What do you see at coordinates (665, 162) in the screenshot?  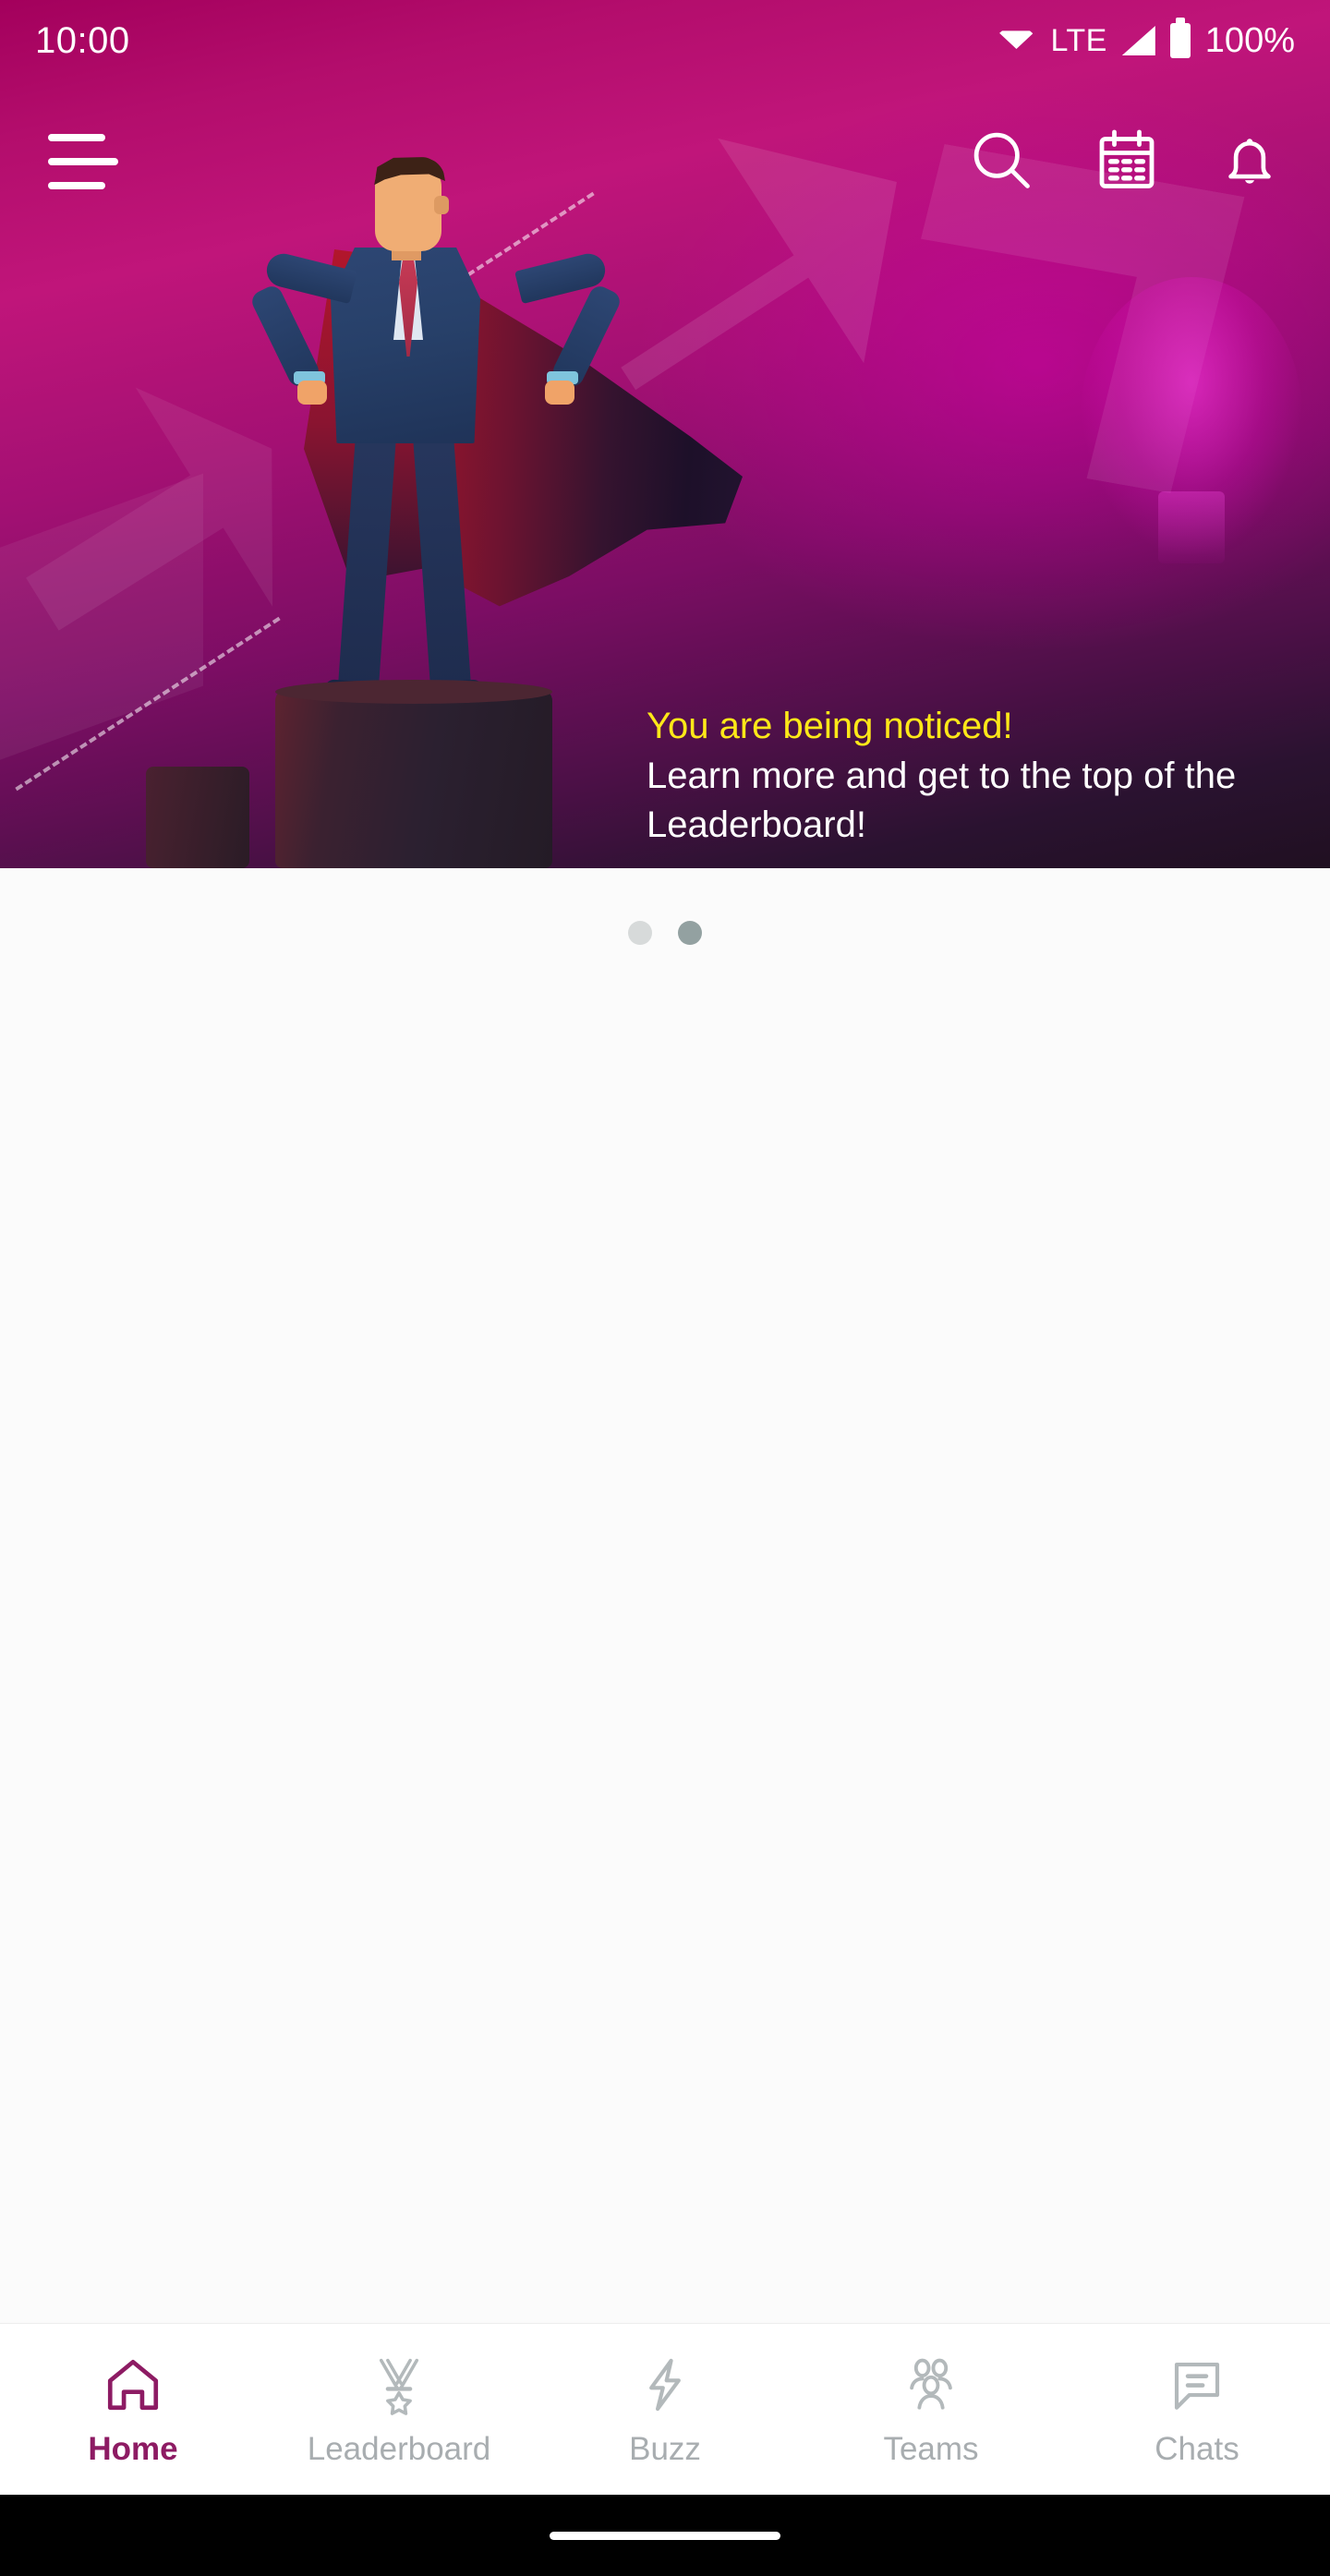 I see `app-bar` at bounding box center [665, 162].